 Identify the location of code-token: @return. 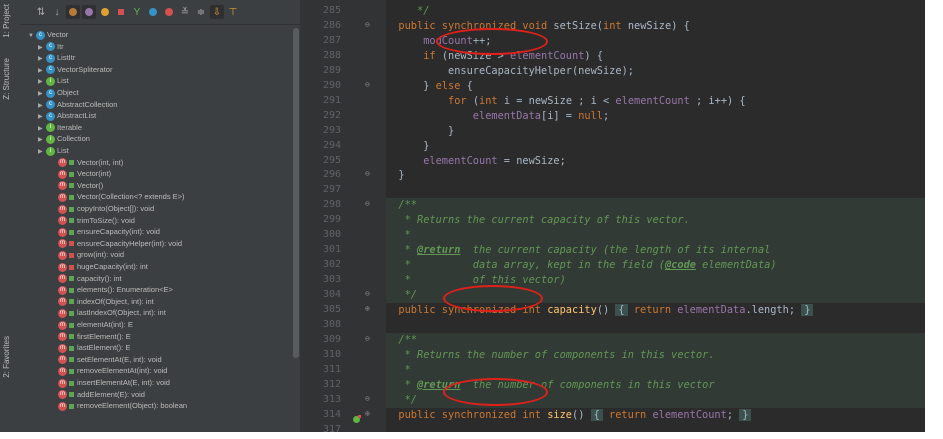
(439, 250).